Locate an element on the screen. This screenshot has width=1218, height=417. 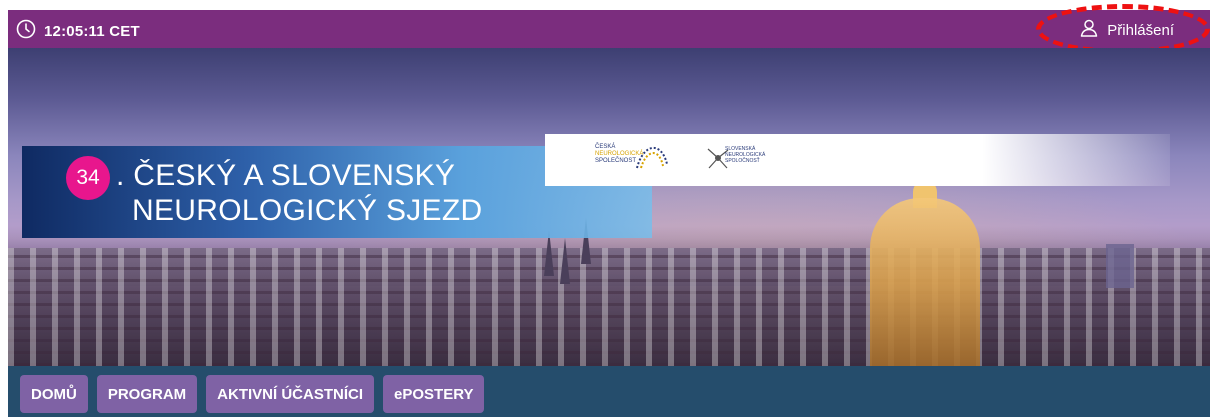
clock-icon is located at coordinates (26, 31).